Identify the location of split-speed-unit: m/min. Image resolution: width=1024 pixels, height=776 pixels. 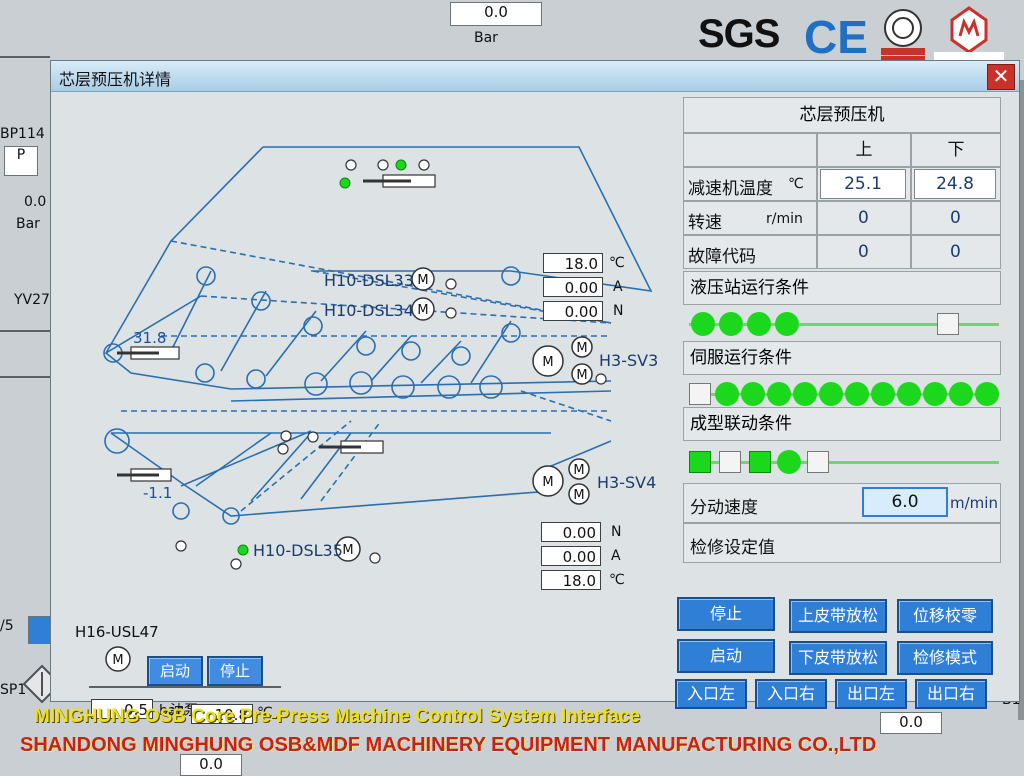
(974, 503).